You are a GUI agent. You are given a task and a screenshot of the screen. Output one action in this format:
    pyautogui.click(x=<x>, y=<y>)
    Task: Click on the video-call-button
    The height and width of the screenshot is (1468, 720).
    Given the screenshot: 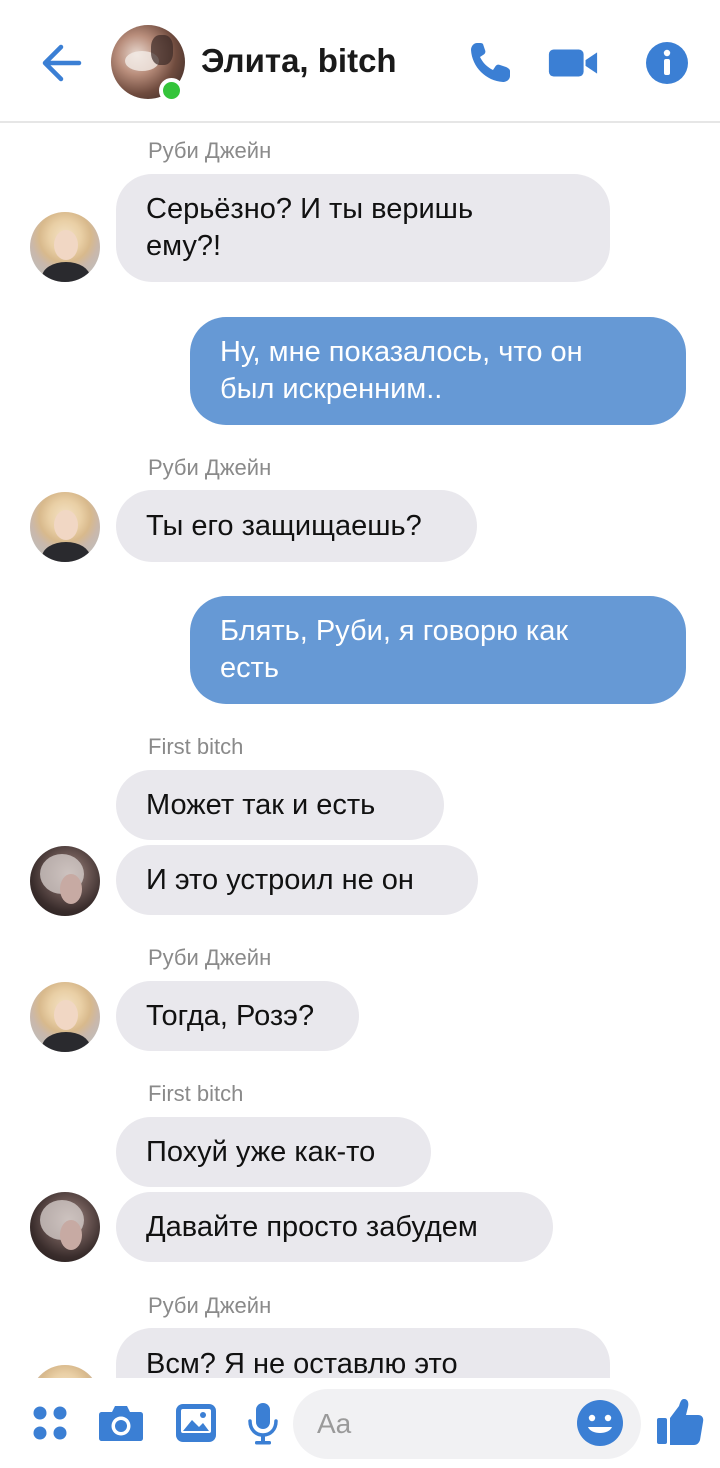 What is the action you would take?
    pyautogui.click(x=573, y=63)
    